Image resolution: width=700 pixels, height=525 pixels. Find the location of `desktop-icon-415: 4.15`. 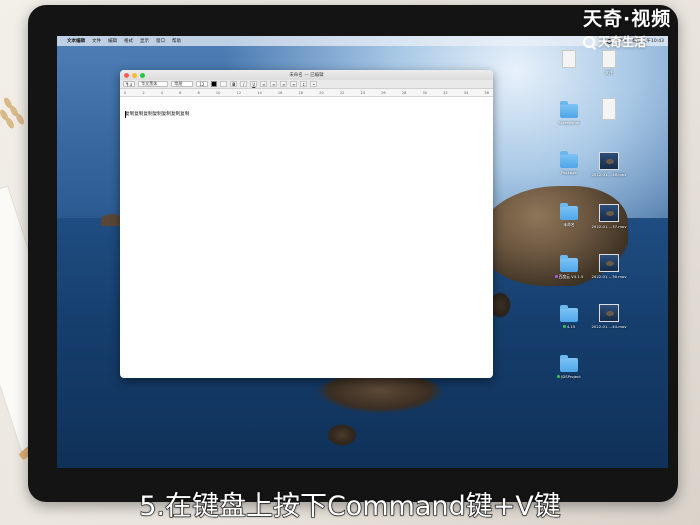

desktop-icon-415: 4.15 is located at coordinates (569, 317).